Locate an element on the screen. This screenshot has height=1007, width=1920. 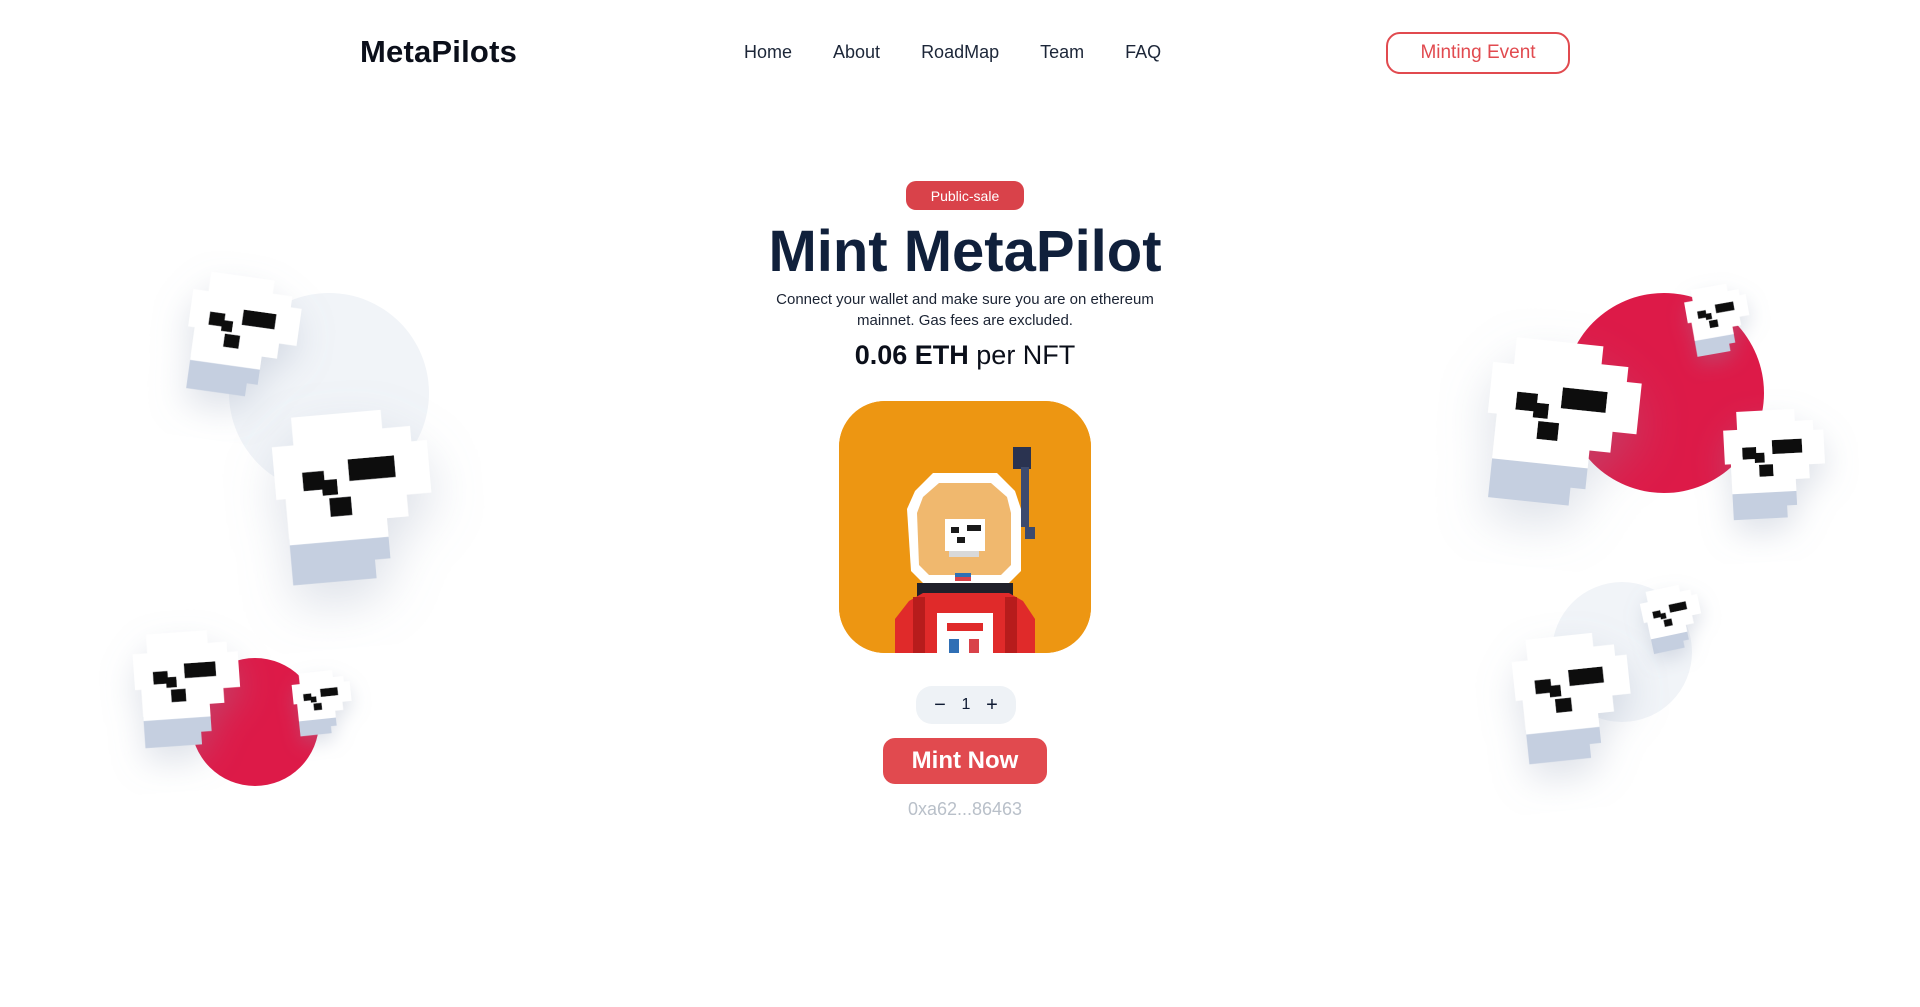
decrement-button: − is located at coordinates (940, 705).